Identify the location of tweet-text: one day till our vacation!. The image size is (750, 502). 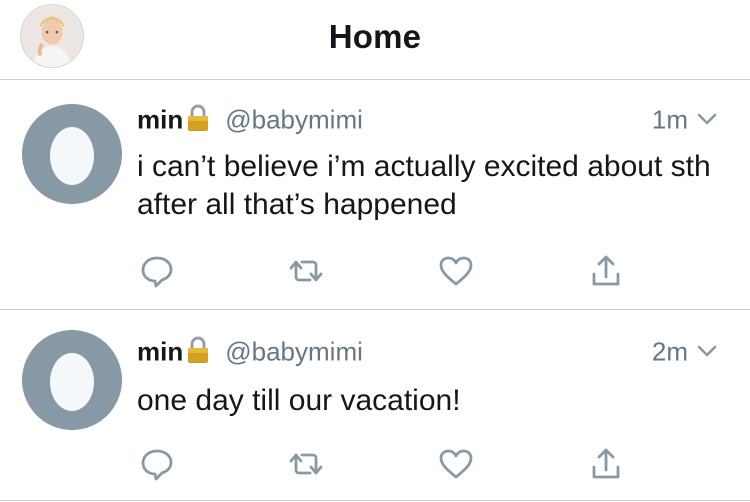
(299, 400).